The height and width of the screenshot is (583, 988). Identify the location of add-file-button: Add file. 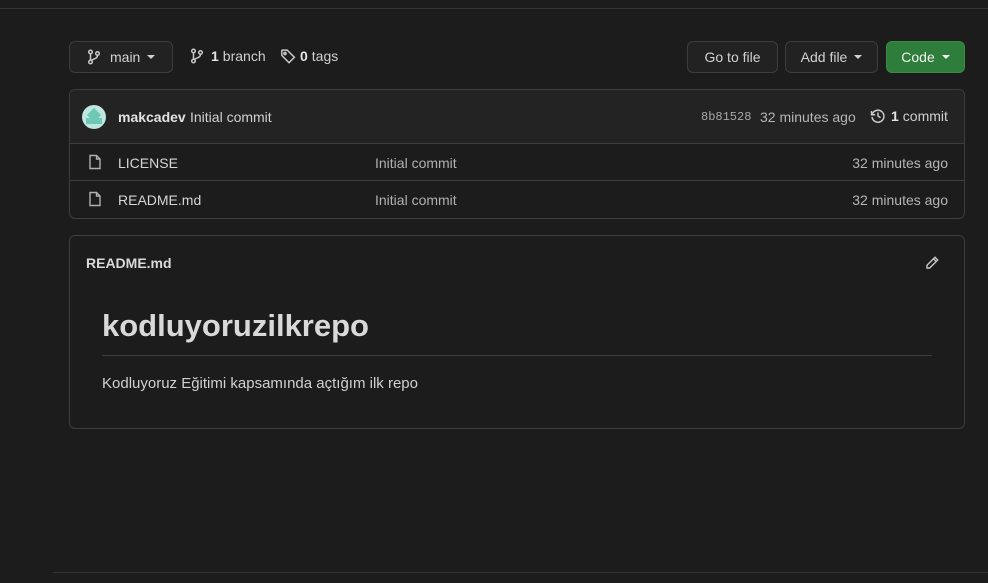
(831, 57).